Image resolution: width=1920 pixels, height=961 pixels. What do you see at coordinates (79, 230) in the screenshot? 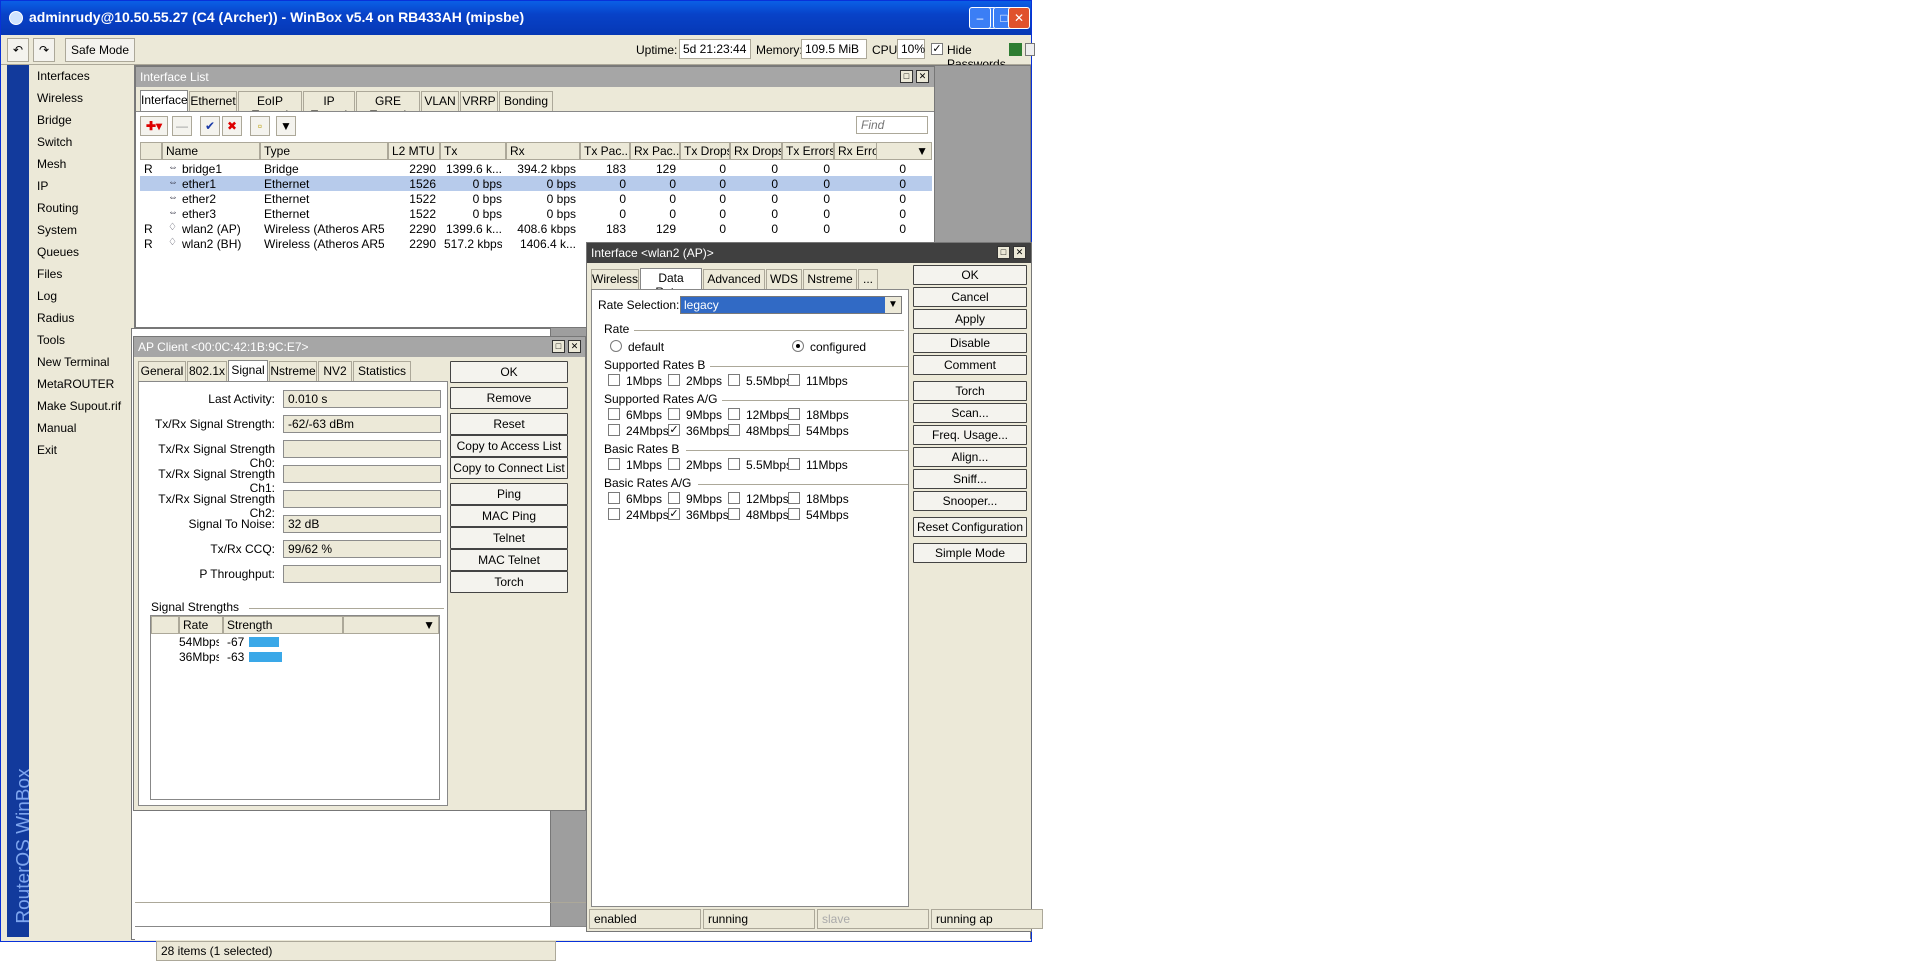
I see `sidebar-item-system: System` at bounding box center [79, 230].